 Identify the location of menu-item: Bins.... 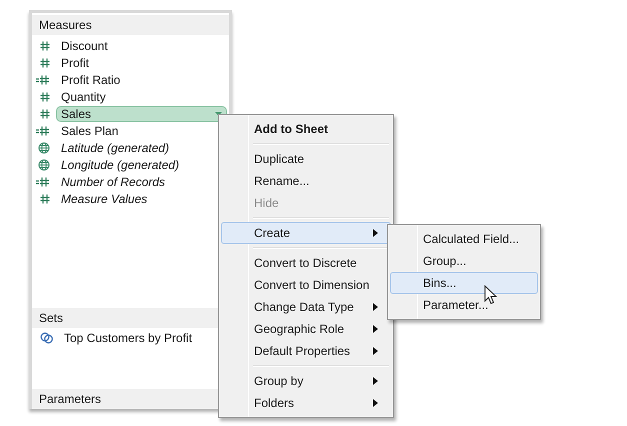
(464, 283).